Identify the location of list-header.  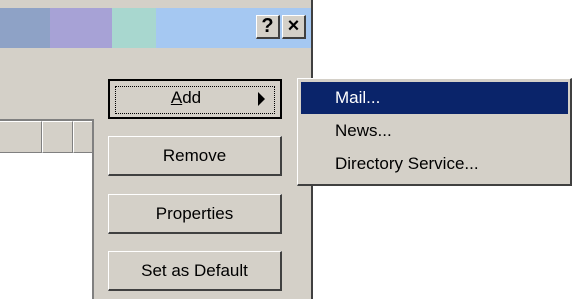
(47, 138).